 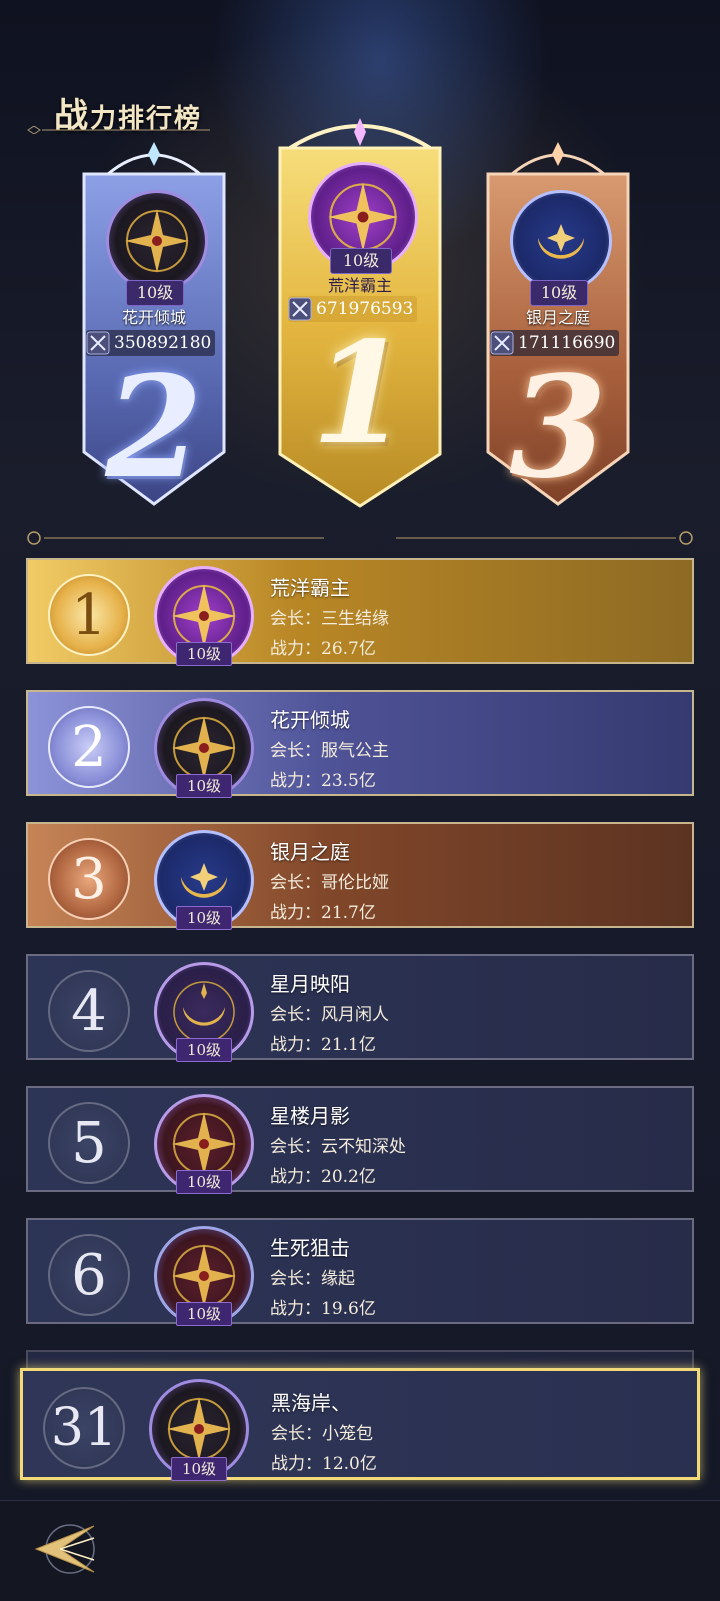 I want to click on bottom-bar, so click(x=360, y=1550).